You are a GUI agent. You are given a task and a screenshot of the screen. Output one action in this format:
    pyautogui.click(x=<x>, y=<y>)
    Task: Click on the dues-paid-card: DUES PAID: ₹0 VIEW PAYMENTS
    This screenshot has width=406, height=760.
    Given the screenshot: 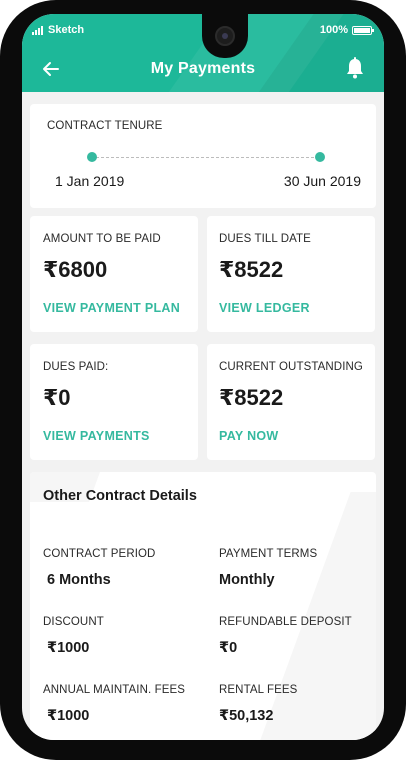 What is the action you would take?
    pyautogui.click(x=114, y=402)
    